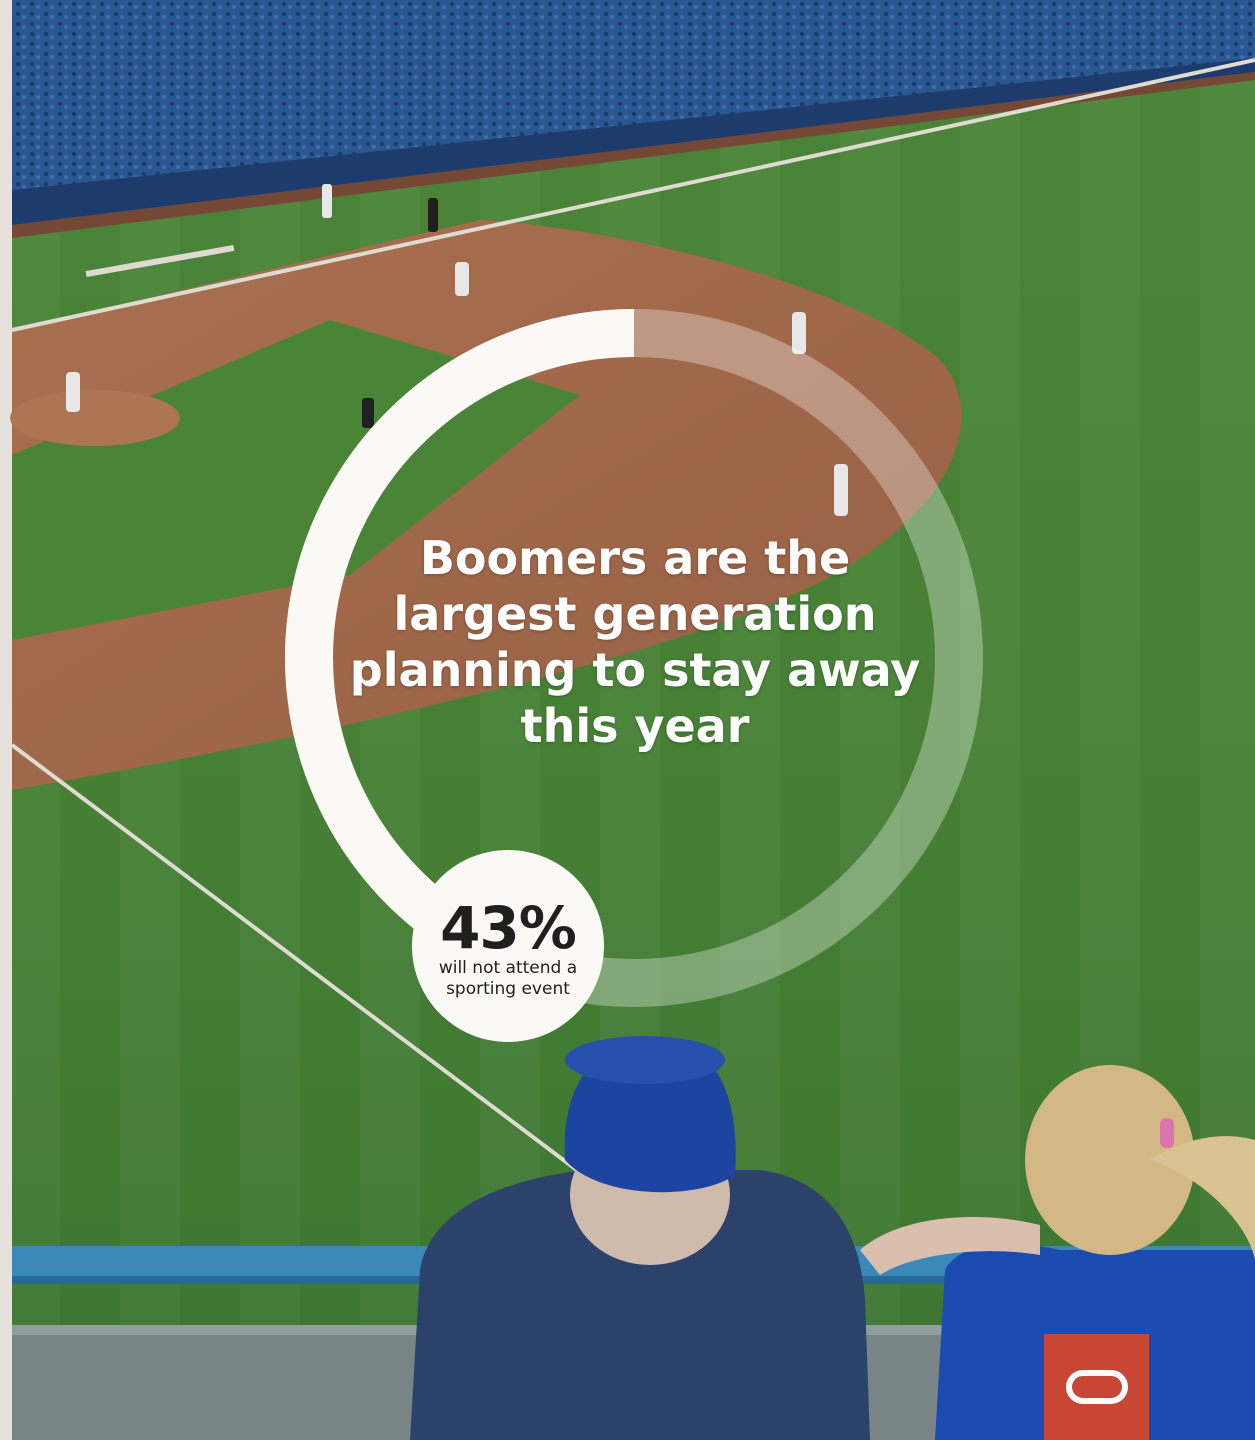 The width and height of the screenshot is (1255, 1440). I want to click on oracle-logo-icon, so click(1096, 1387).